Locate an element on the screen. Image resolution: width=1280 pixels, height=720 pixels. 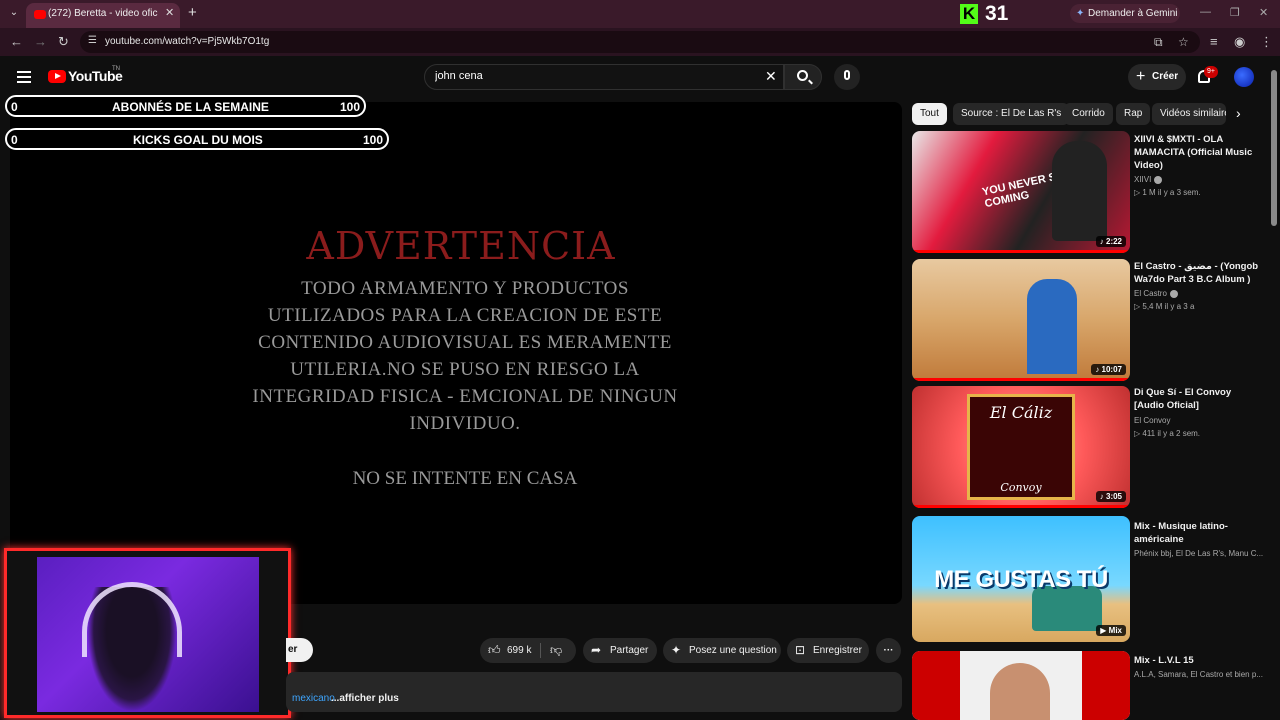
ask-label: Posez une question is located at coordinates (733, 650).